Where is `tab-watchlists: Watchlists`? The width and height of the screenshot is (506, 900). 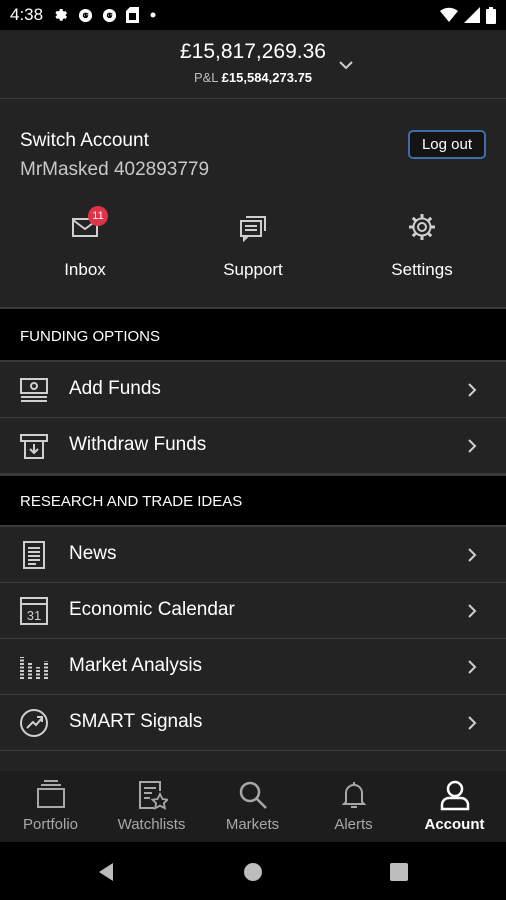 tab-watchlists: Watchlists is located at coordinates (151, 806).